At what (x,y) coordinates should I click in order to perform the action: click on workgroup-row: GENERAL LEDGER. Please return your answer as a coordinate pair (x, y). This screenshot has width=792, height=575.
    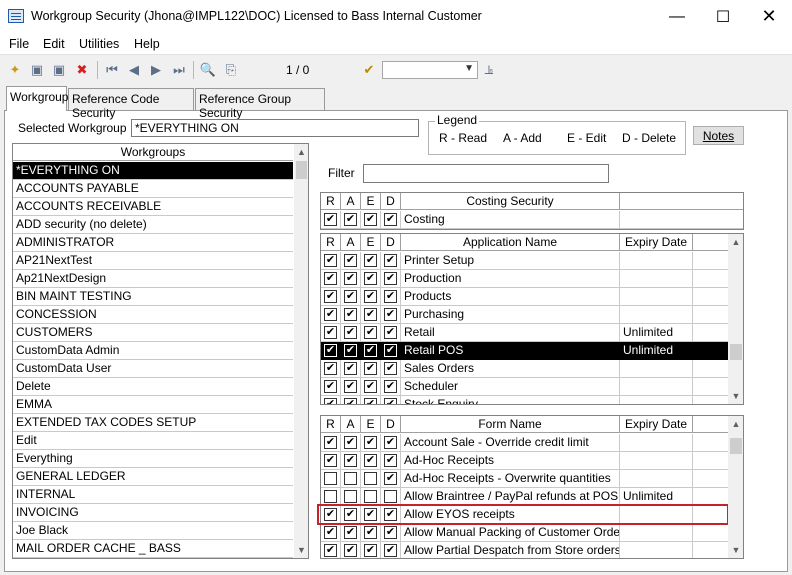
    Looking at the image, I should click on (153, 477).